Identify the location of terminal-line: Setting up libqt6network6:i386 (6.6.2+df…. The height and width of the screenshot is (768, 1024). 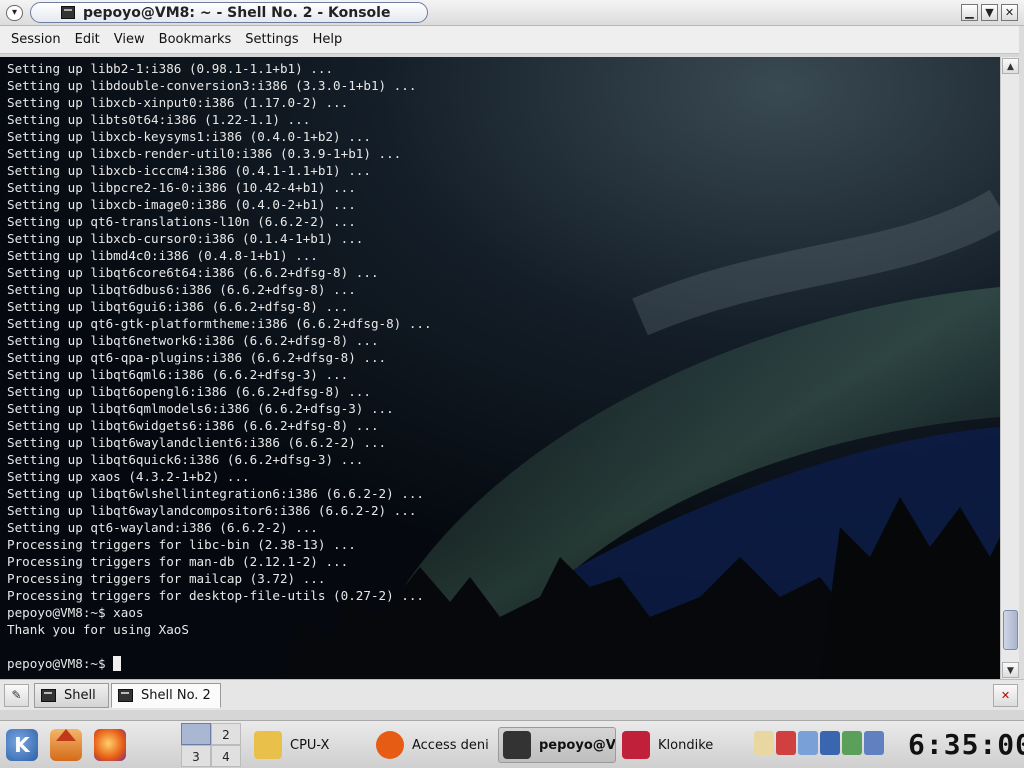
(193, 340).